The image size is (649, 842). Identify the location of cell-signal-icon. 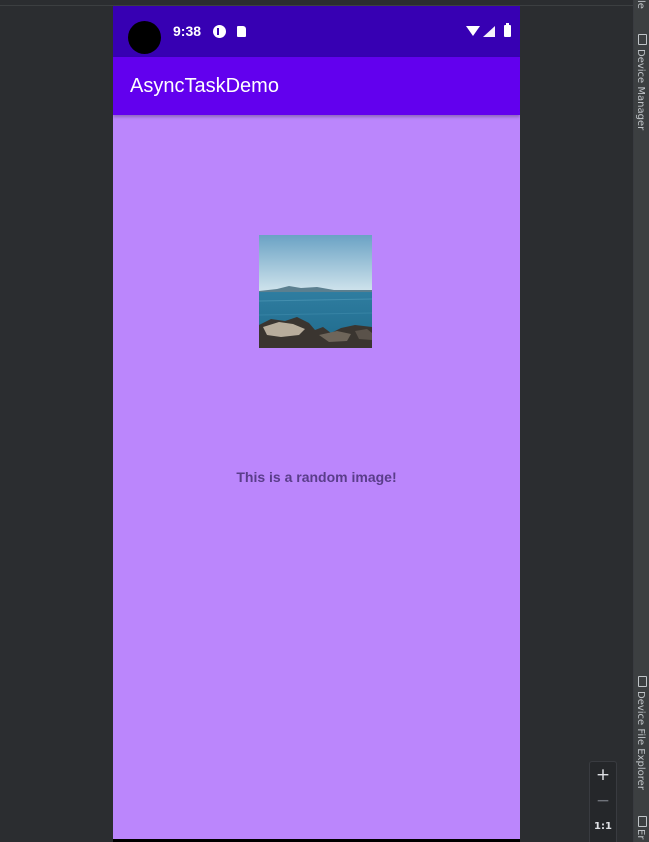
(489, 31).